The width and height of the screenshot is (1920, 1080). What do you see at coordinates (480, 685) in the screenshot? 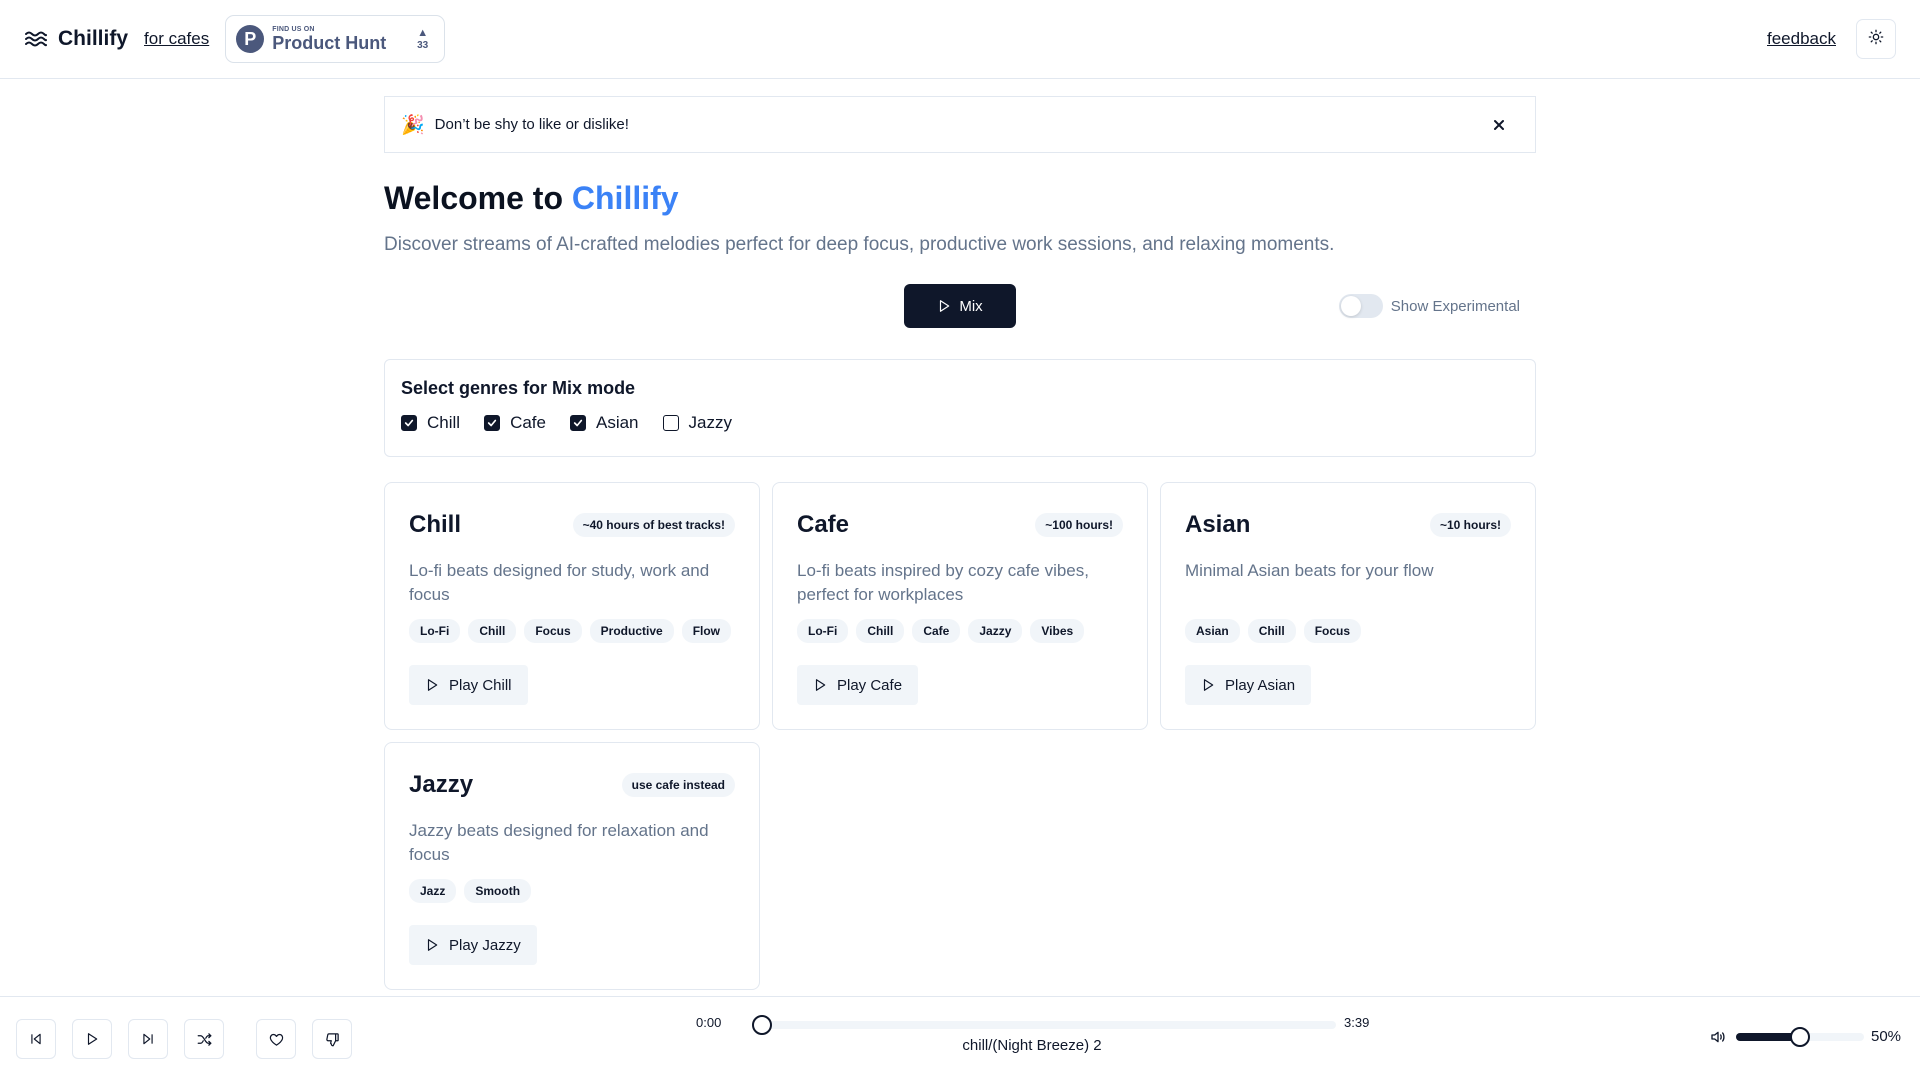
I see `play-label: Play Chill` at bounding box center [480, 685].